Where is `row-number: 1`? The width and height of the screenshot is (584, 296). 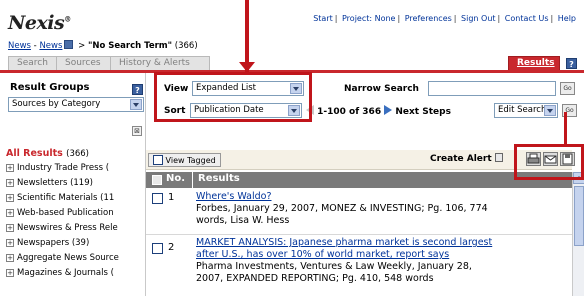 row-number: 1 is located at coordinates (171, 197).